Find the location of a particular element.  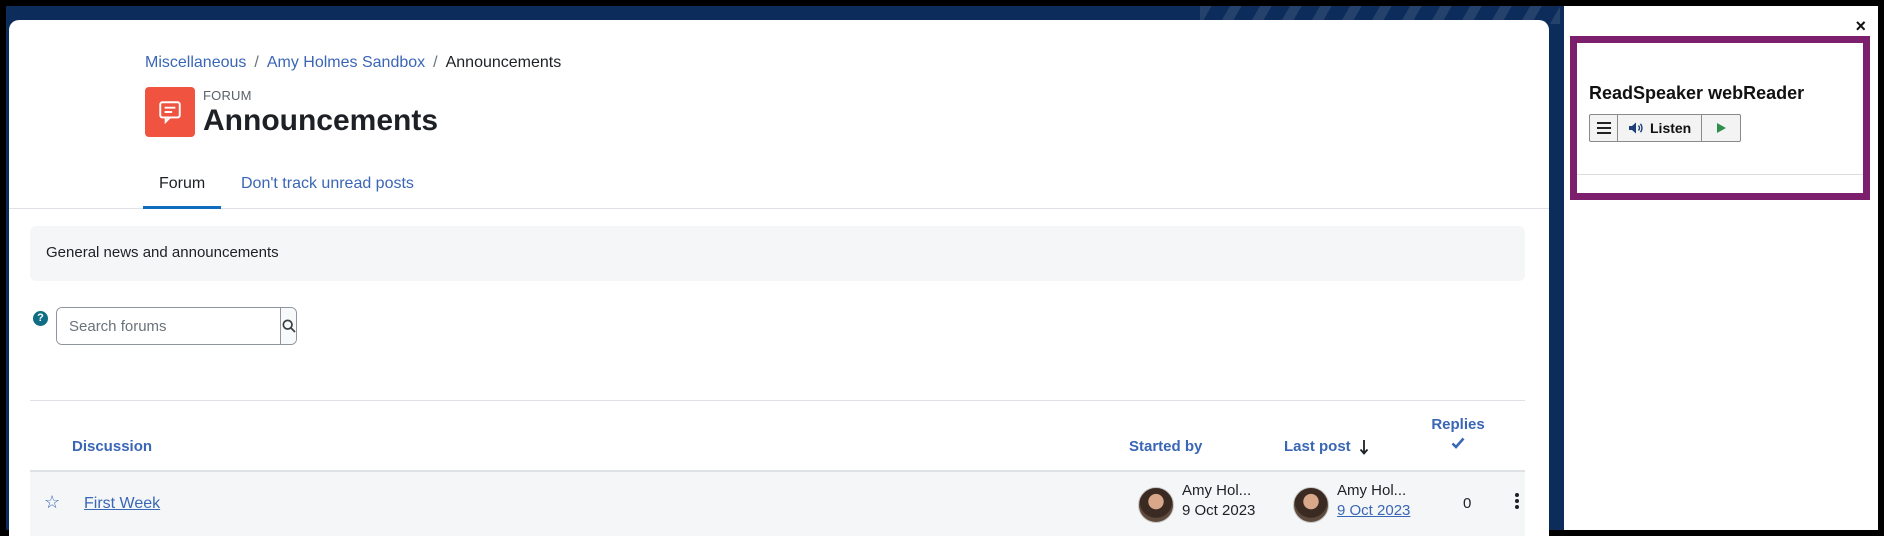

readspeaker-player: Listen is located at coordinates (1665, 128).